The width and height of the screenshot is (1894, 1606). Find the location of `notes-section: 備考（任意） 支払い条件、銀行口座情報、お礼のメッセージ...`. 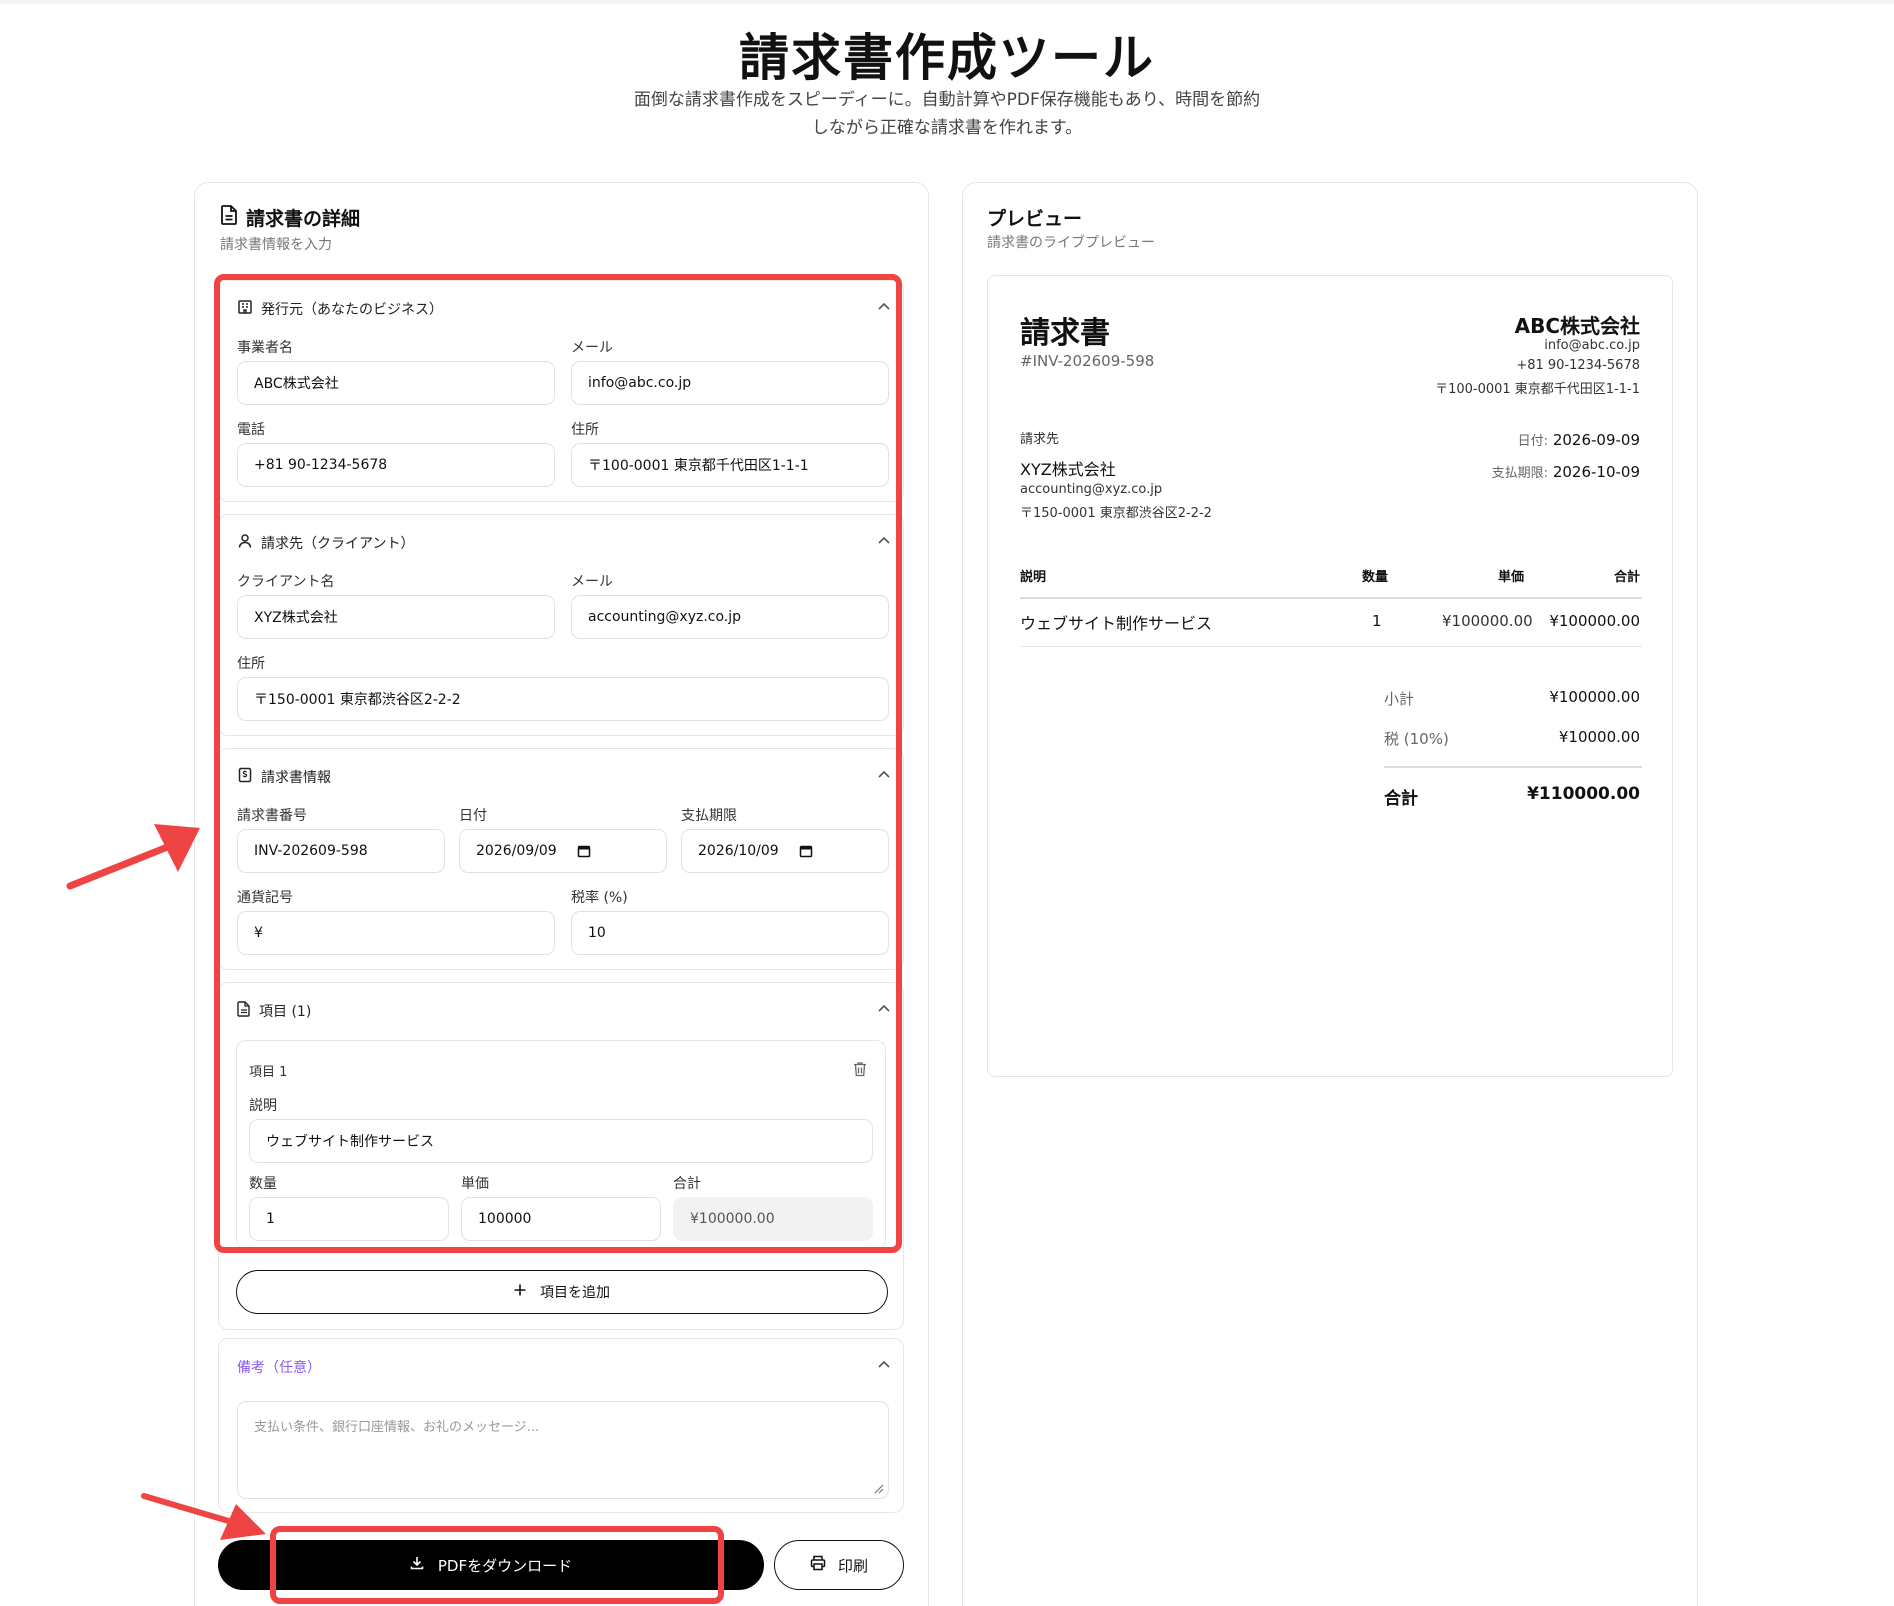

notes-section: 備考（任意） 支払い条件、銀行口座情報、お礼のメッセージ... is located at coordinates (561, 1425).